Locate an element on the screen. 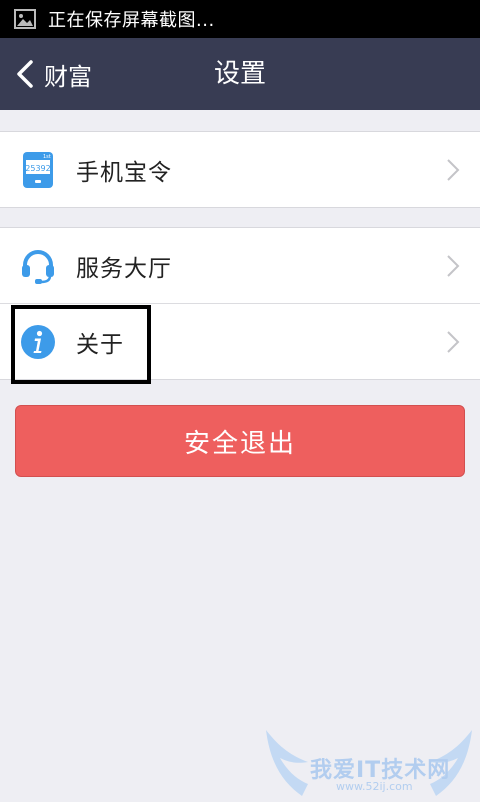 The image size is (480, 802). headset-icon is located at coordinates (38, 266).